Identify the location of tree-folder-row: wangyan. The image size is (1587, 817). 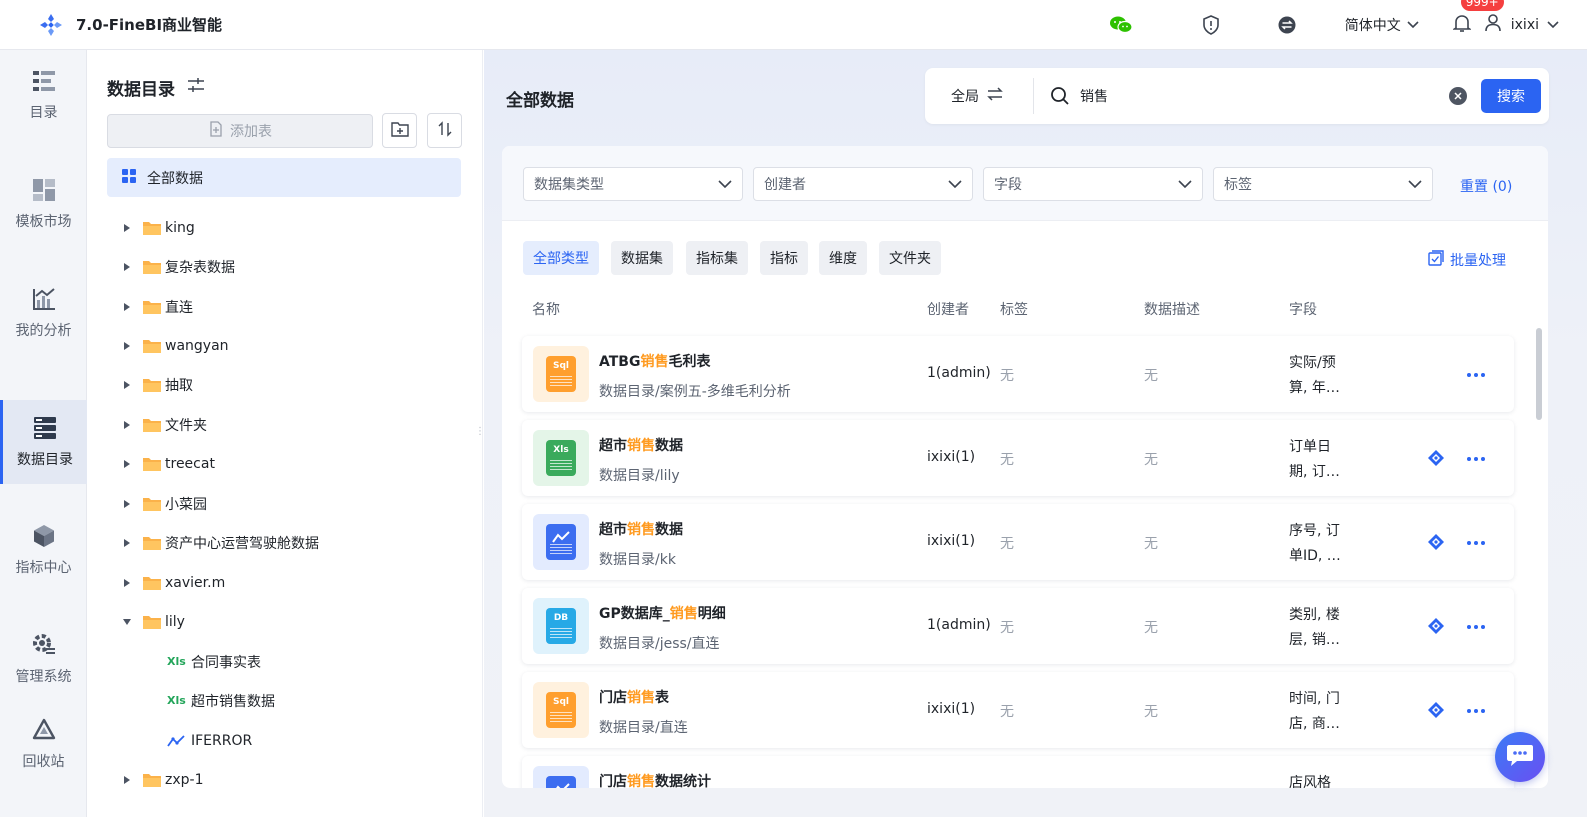
(284, 345).